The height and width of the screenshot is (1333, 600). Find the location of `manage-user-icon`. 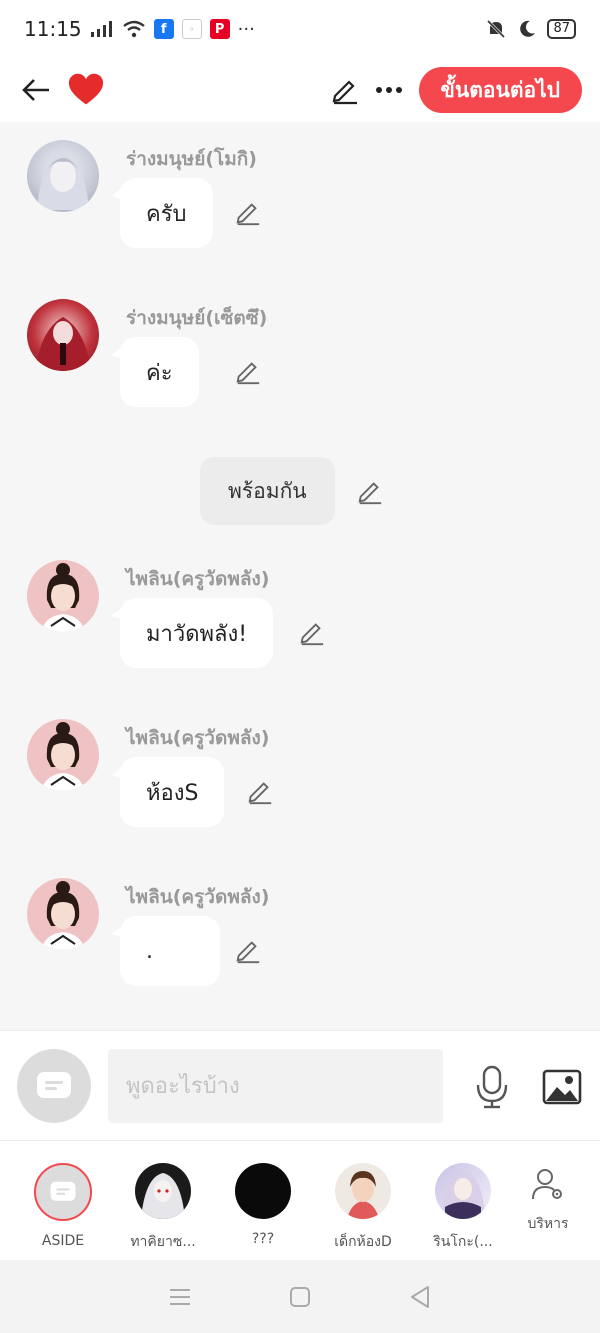

manage-user-icon is located at coordinates (547, 1184).